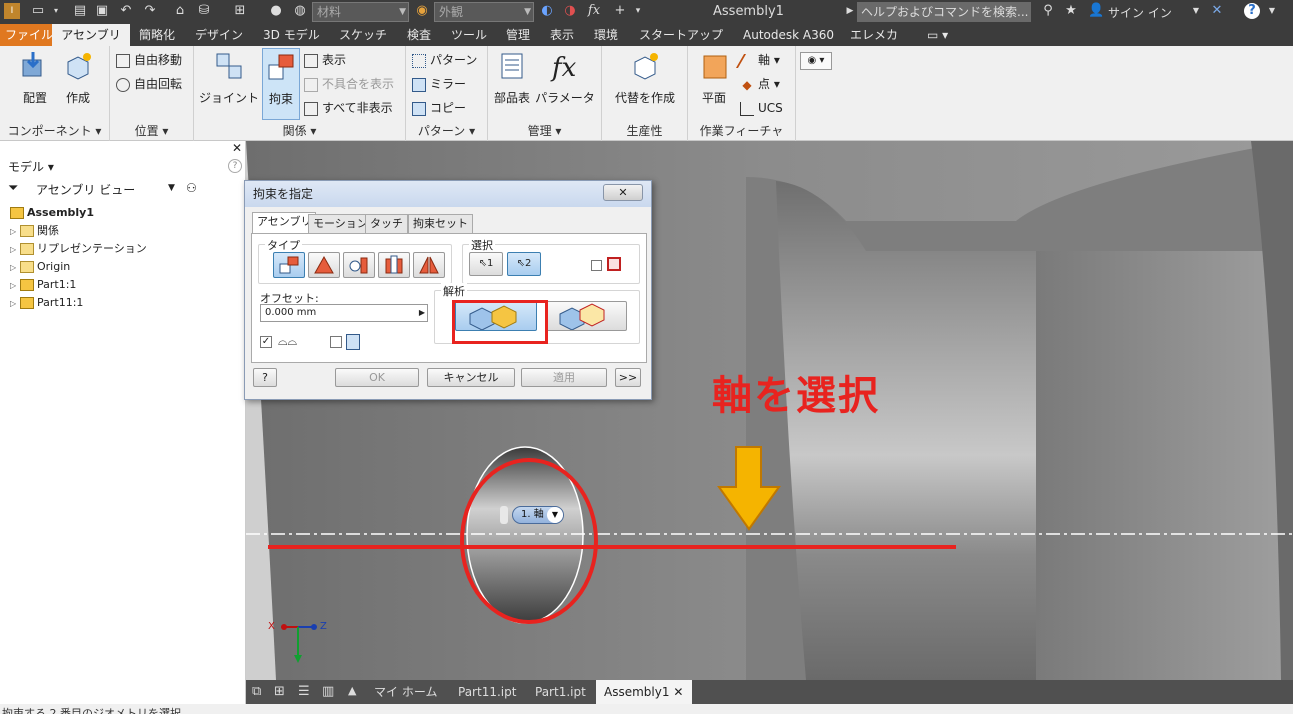 Image resolution: width=1293 pixels, height=714 pixels. Describe the element at coordinates (645, 78) in the screenshot. I see `substitute-button: 代替を作成` at that location.